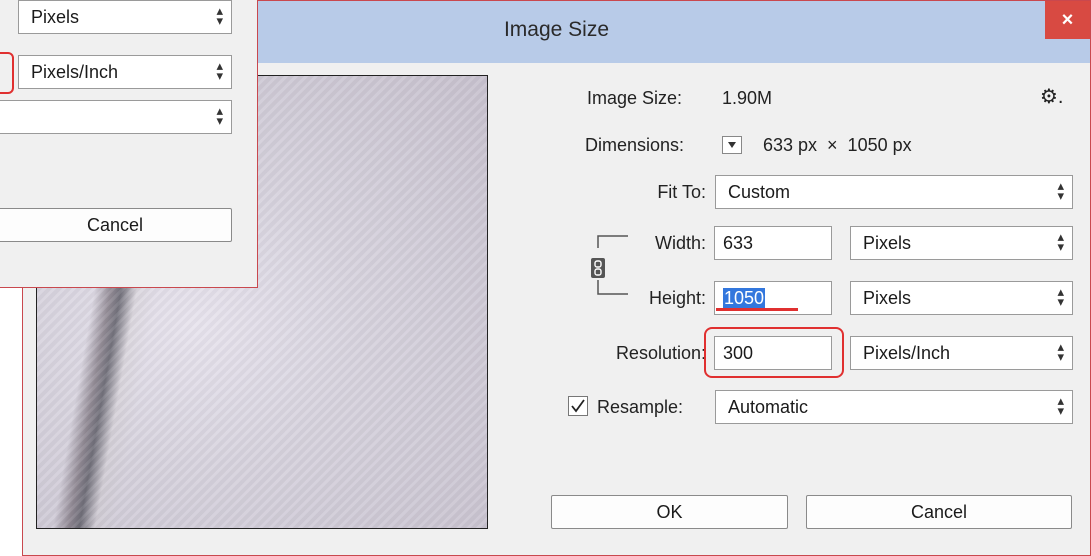 The image size is (1091, 556). Describe the element at coordinates (677, 298) in the screenshot. I see `height-label: Height:` at that location.